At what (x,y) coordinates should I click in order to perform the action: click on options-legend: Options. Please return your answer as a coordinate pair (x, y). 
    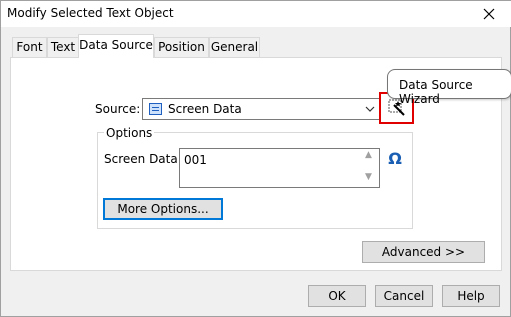
    Looking at the image, I should click on (129, 133).